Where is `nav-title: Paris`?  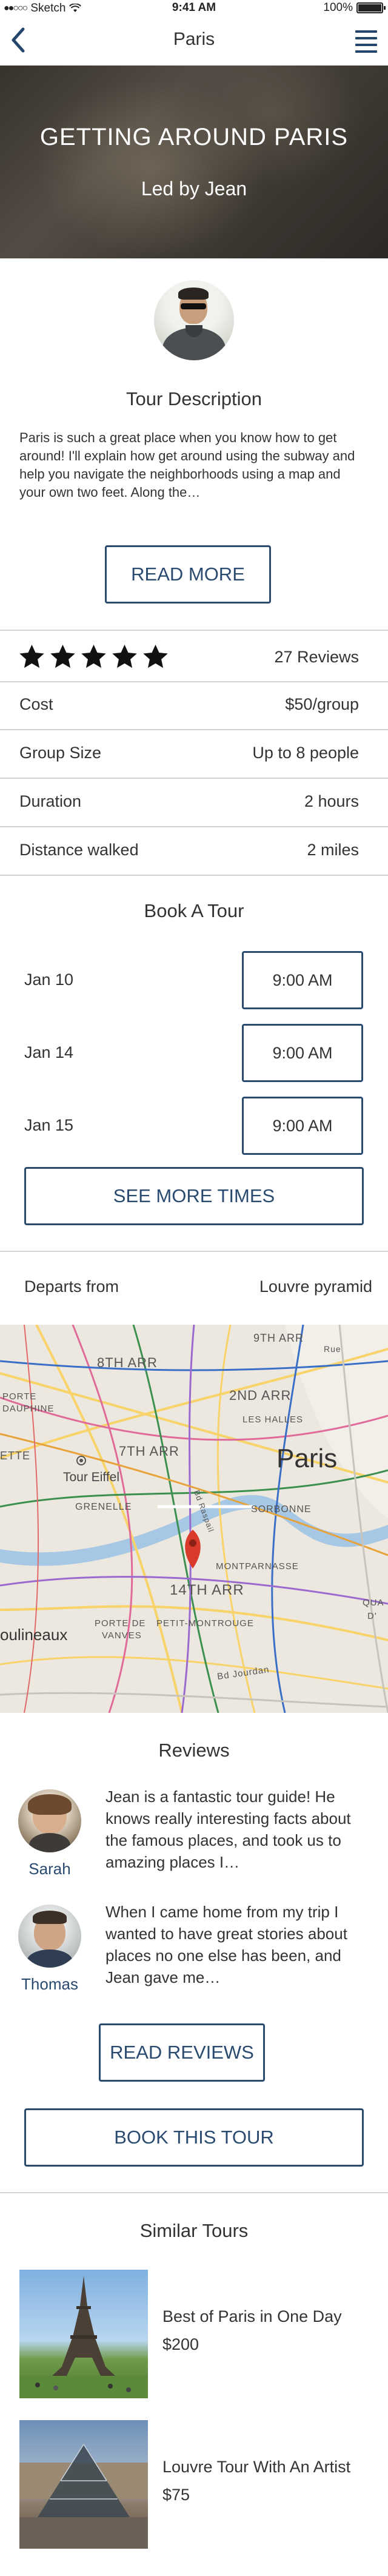
nav-title: Paris is located at coordinates (194, 39).